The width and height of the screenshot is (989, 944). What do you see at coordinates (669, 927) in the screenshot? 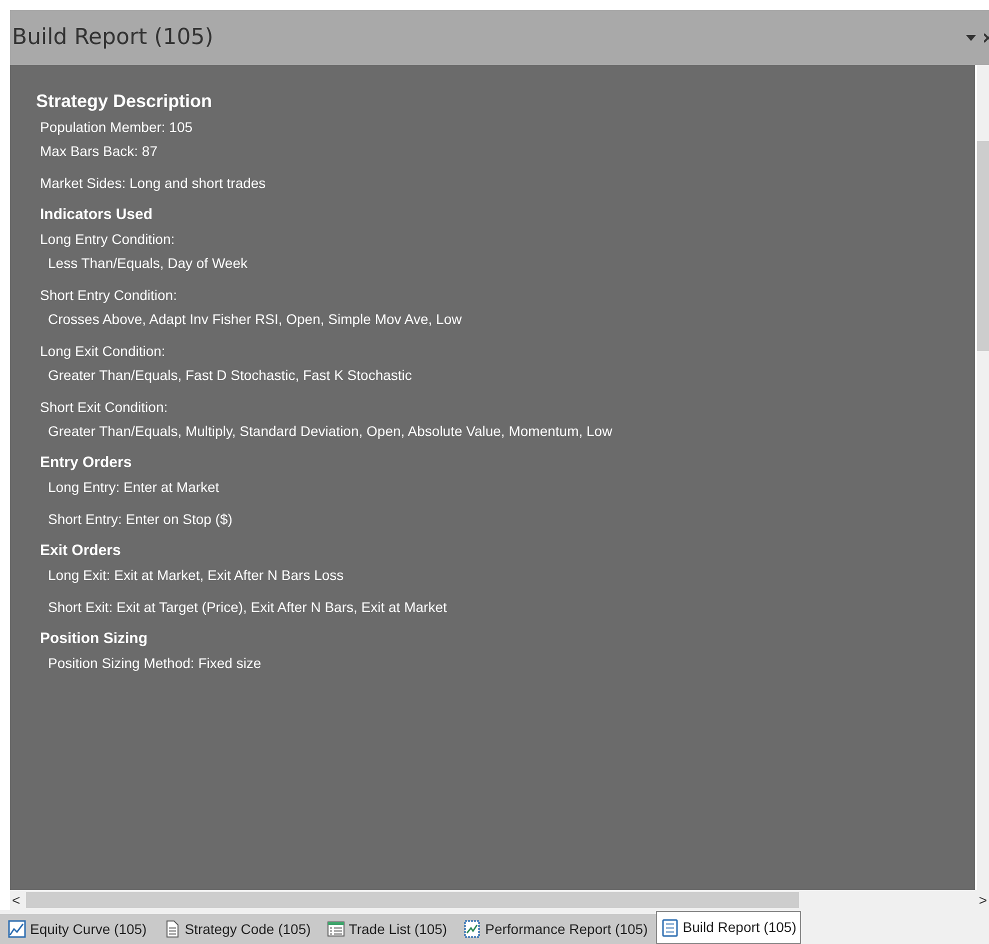
I see `list-document-icon` at bounding box center [669, 927].